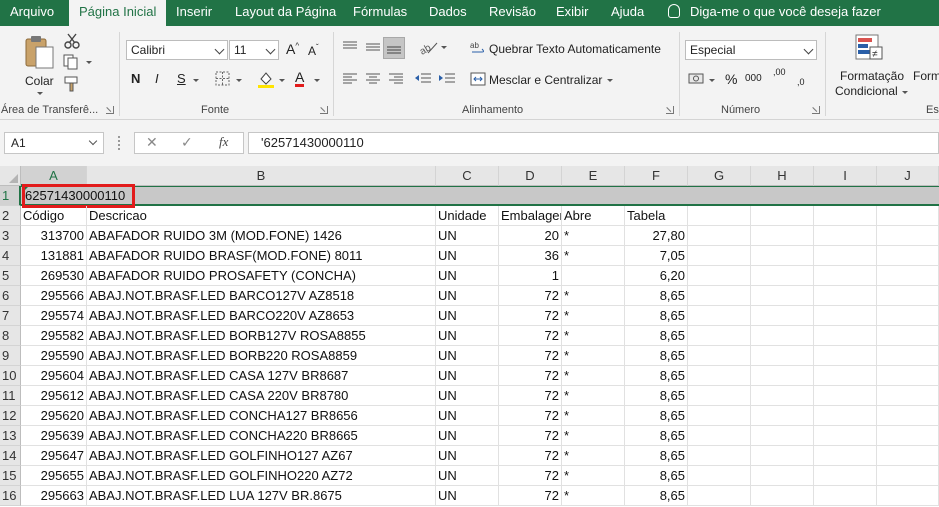 This screenshot has width=939, height=507. Describe the element at coordinates (656, 256) in the screenshot. I see `table-cell: 7,05` at that location.